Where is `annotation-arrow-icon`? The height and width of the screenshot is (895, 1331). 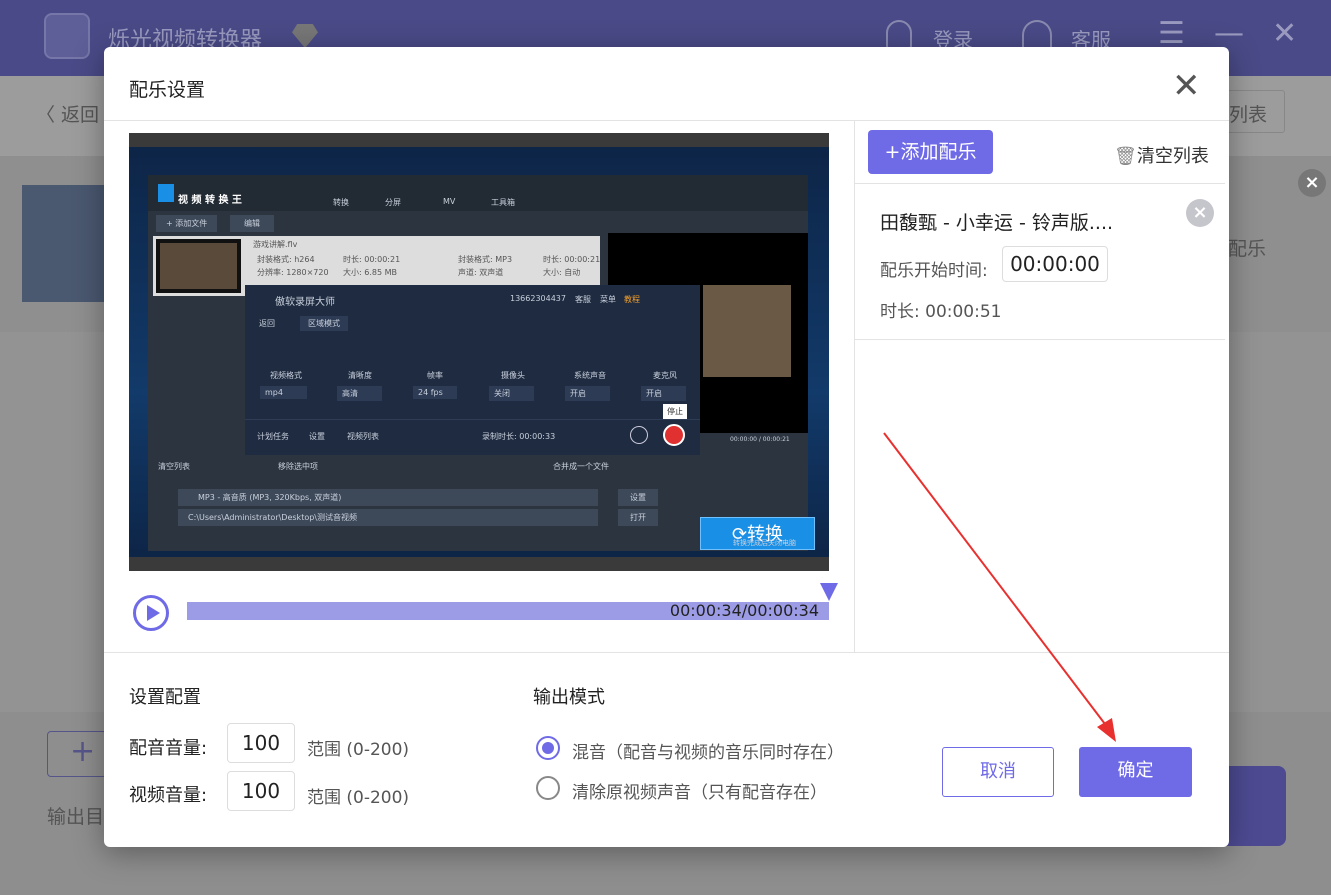
annotation-arrow-icon is located at coordinates (999, 587).